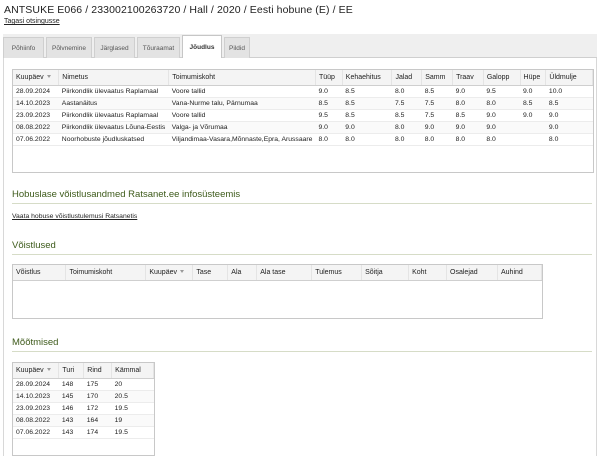  I want to click on cell-value: 19, so click(132, 420).